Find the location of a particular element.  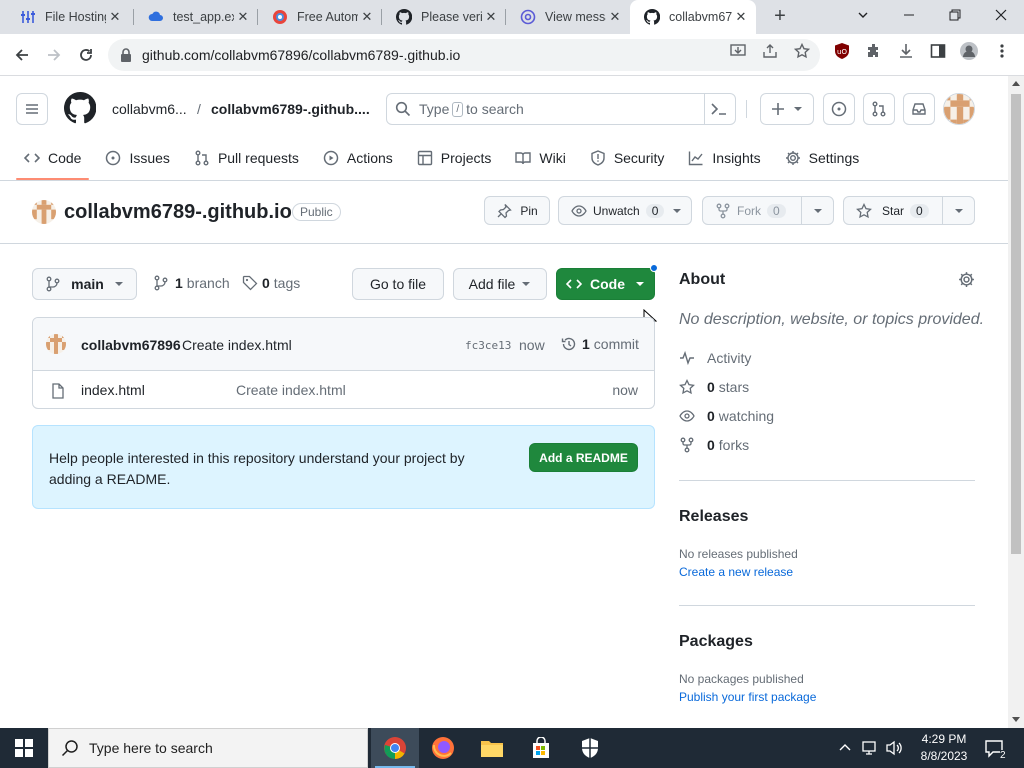

new-tab-button: + is located at coordinates (780, 17).